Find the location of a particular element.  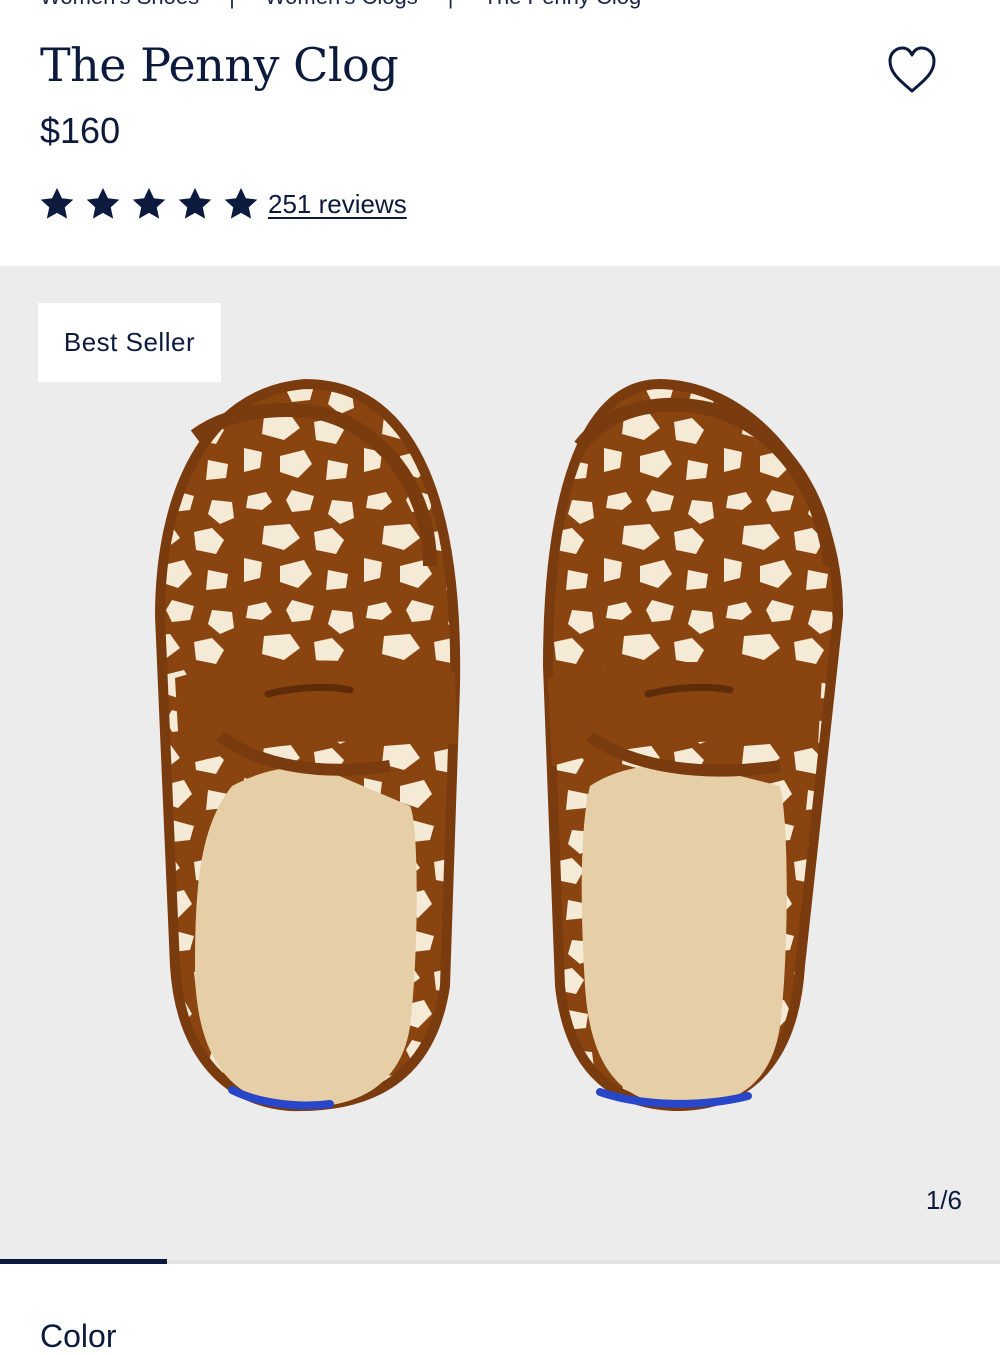

breadcrumb-item-womens-clogs: Women's Clogs is located at coordinates (341, 4).